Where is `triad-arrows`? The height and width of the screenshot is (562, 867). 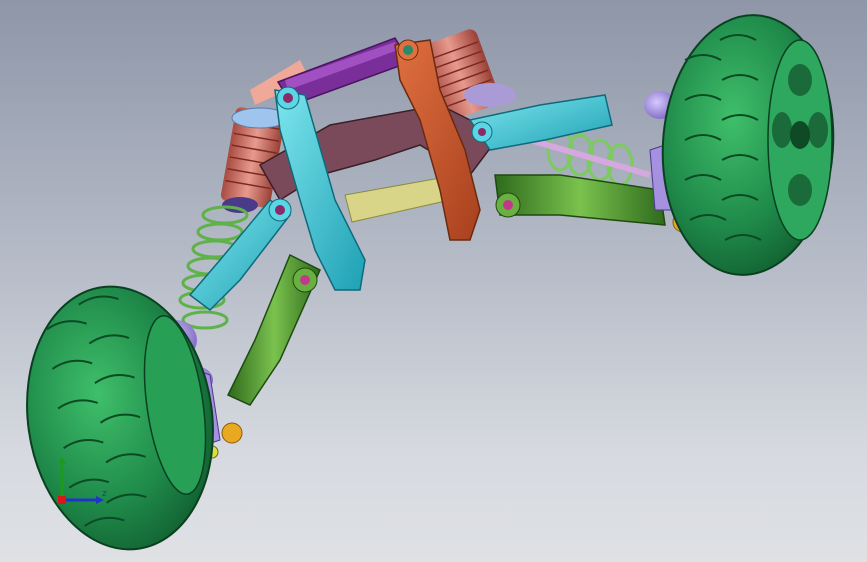
triad-arrows is located at coordinates (81, 480).